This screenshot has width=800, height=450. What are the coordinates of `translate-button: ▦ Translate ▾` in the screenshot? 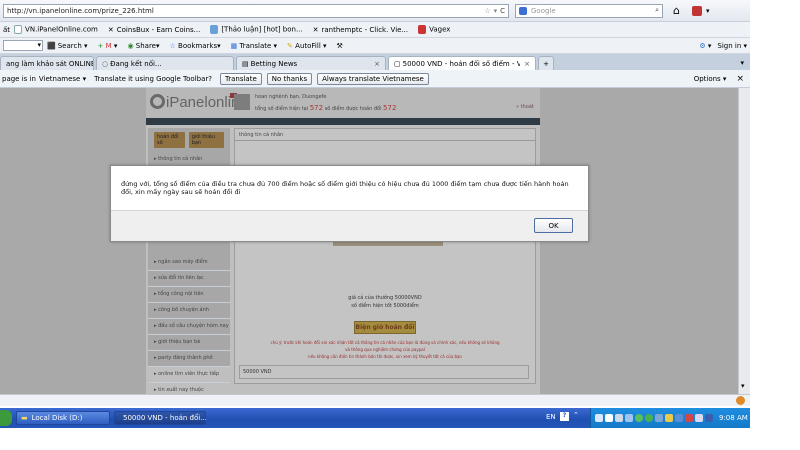 It's located at (254, 46).